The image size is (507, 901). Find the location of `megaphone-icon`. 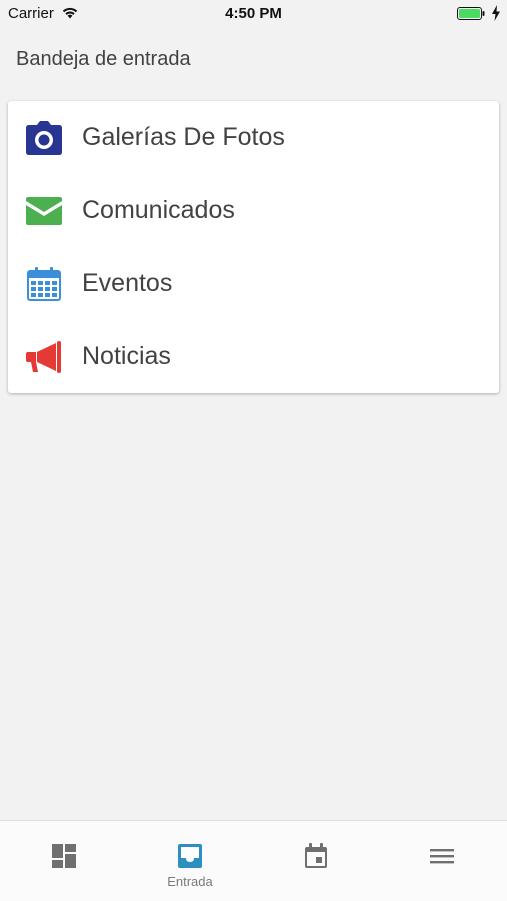

megaphone-icon is located at coordinates (44, 357).